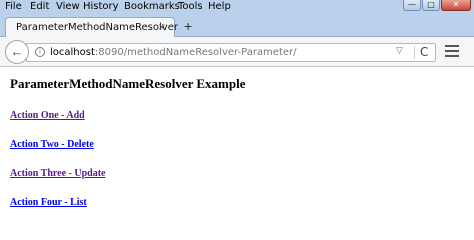 This screenshot has height=240, width=474. I want to click on tab-active: ParameterMethodNameResolver ×, so click(91, 27).